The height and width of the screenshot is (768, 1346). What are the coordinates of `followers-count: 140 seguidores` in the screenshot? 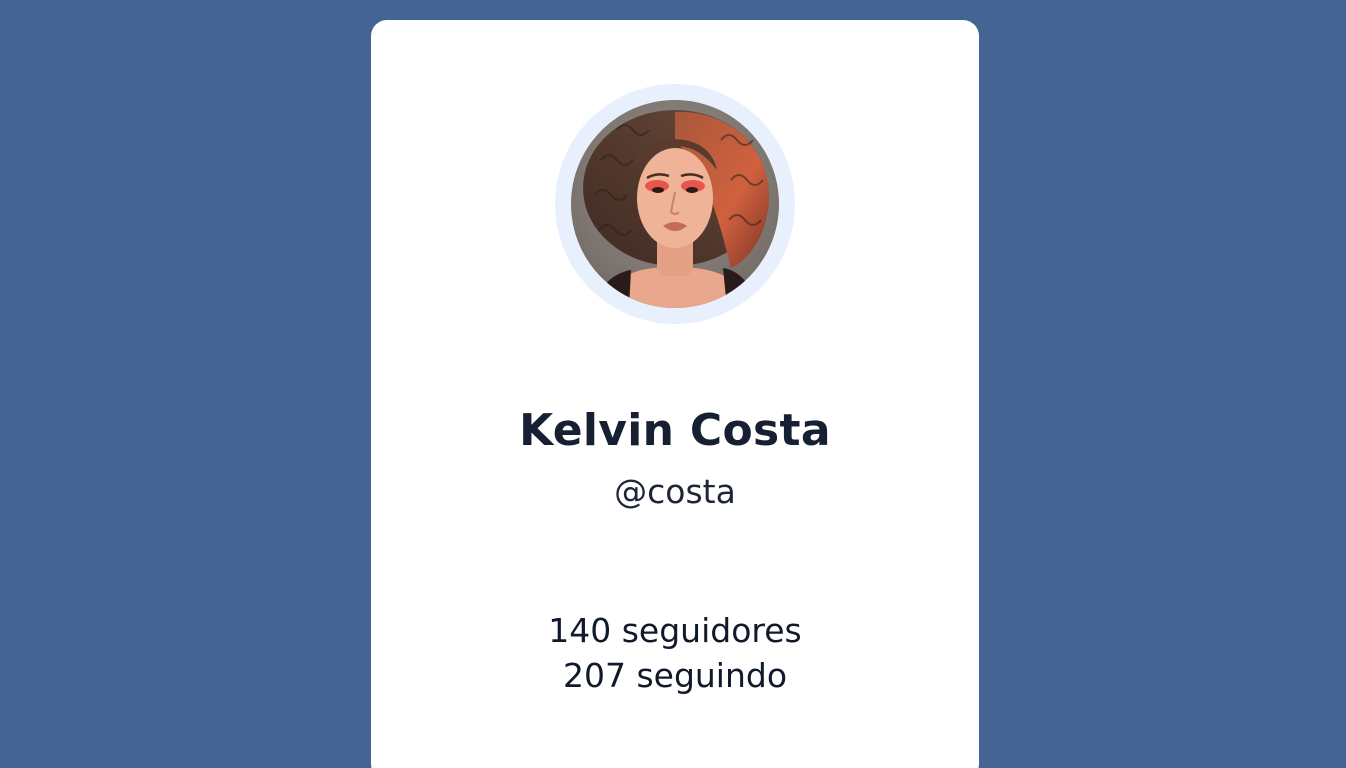 It's located at (675, 630).